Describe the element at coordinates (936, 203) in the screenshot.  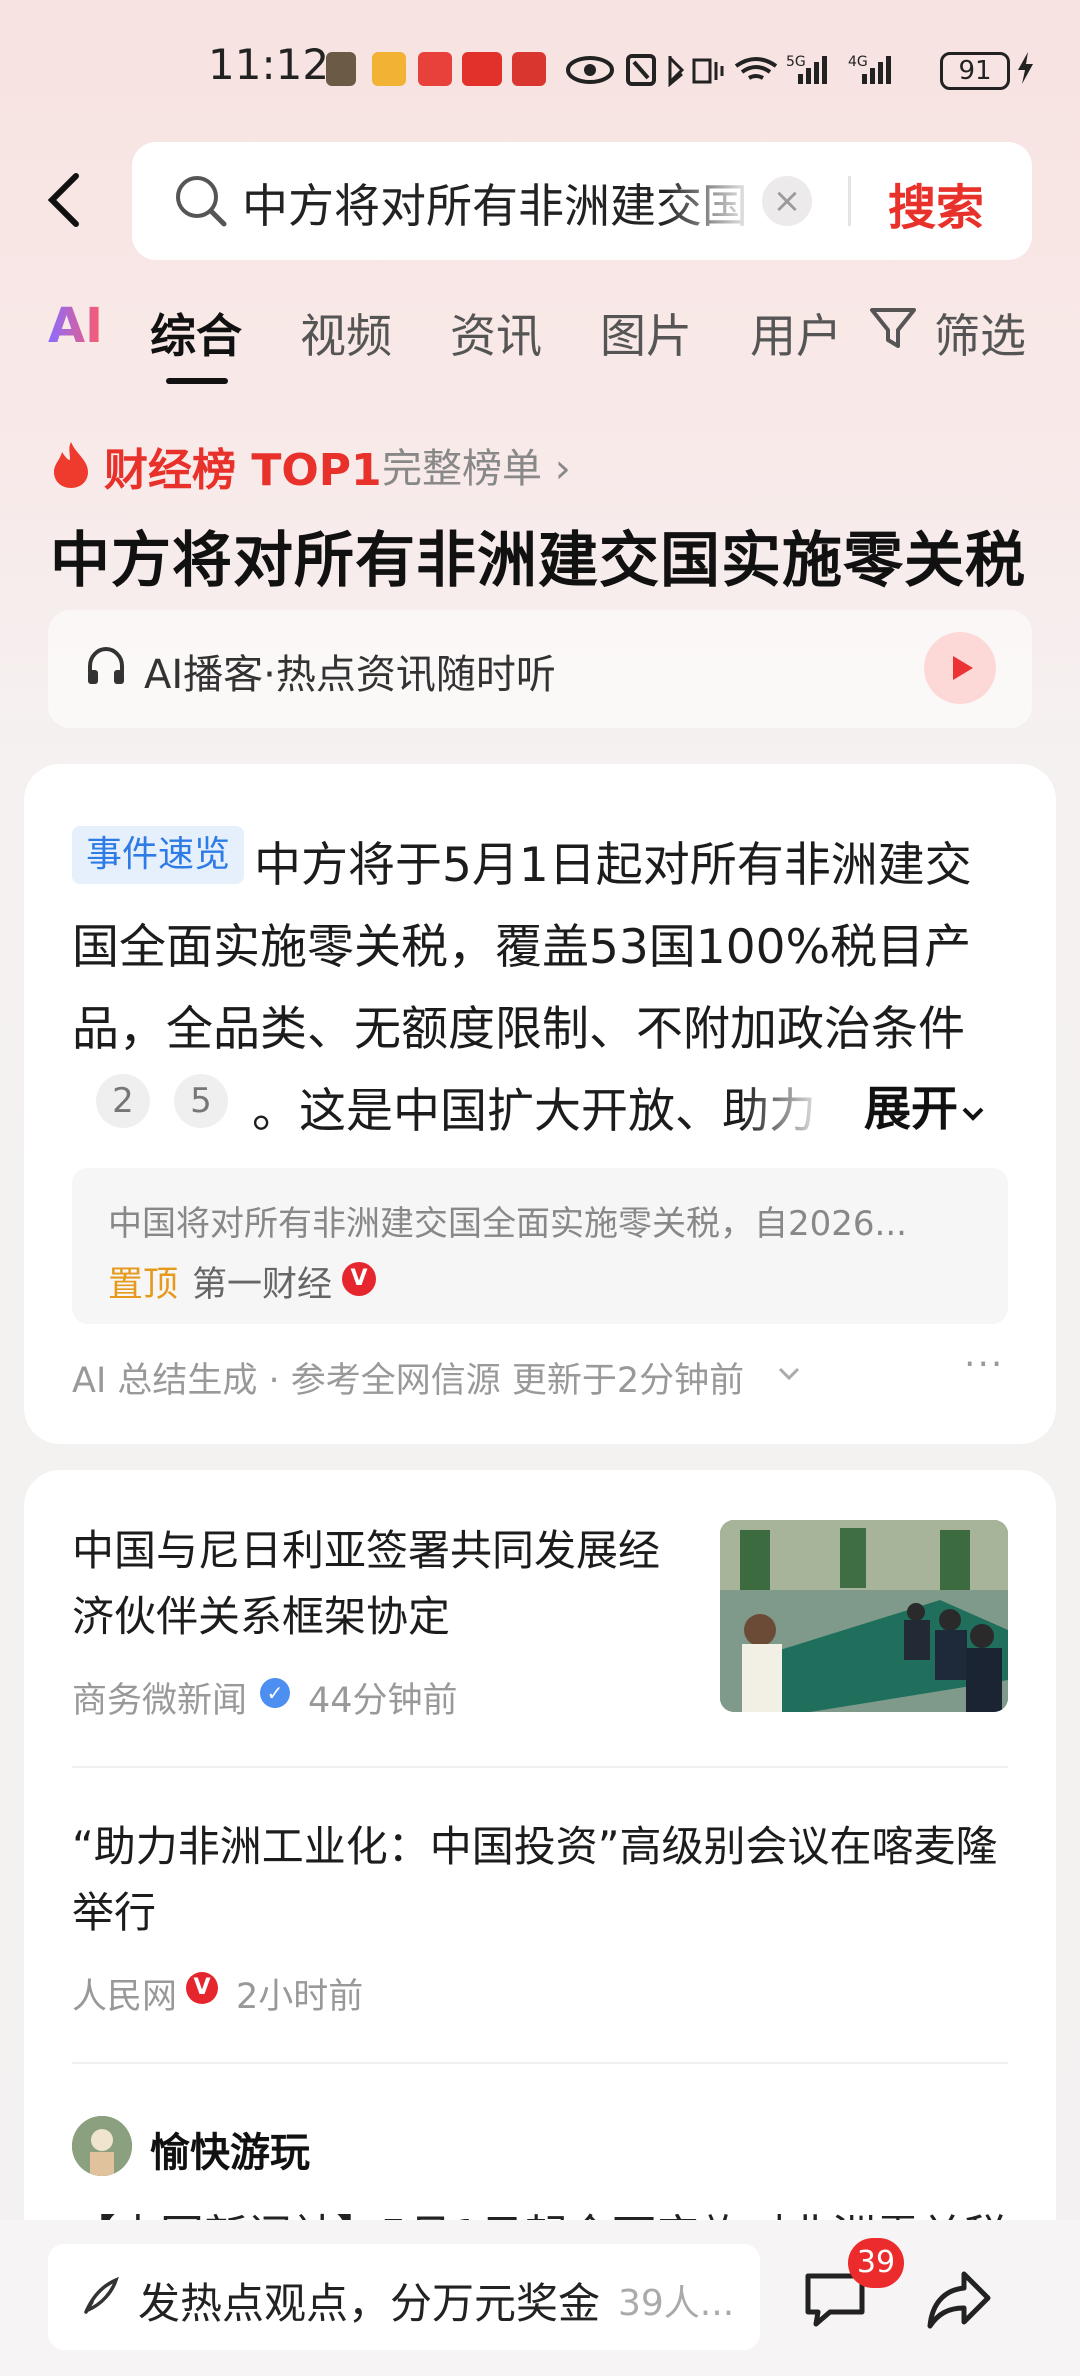
I see `search-button: 搜索` at that location.